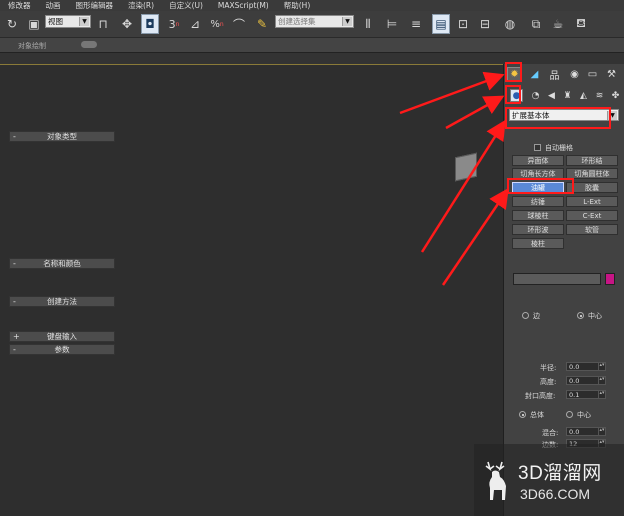 Image resolution: width=624 pixels, height=516 pixels. What do you see at coordinates (558, 24) in the screenshot?
I see `render-frame-icon: ☕` at bounding box center [558, 24].